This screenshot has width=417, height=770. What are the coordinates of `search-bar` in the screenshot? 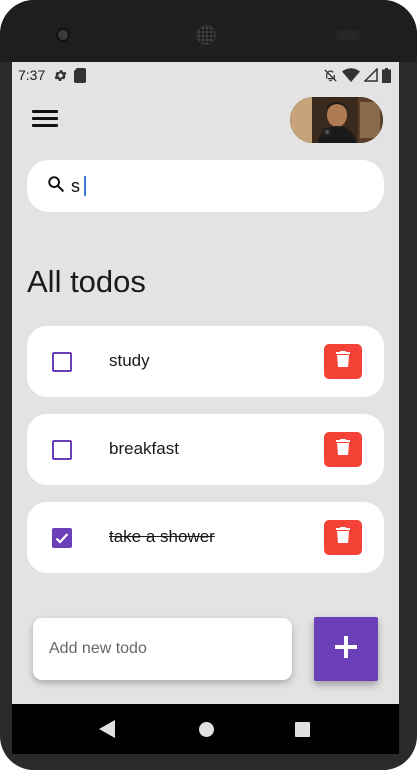 It's located at (205, 186).